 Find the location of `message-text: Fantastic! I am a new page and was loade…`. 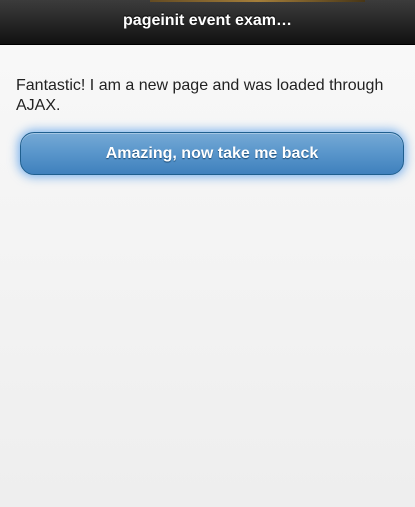

message-text: Fantastic! I am a new page and was loade… is located at coordinates (200, 95).